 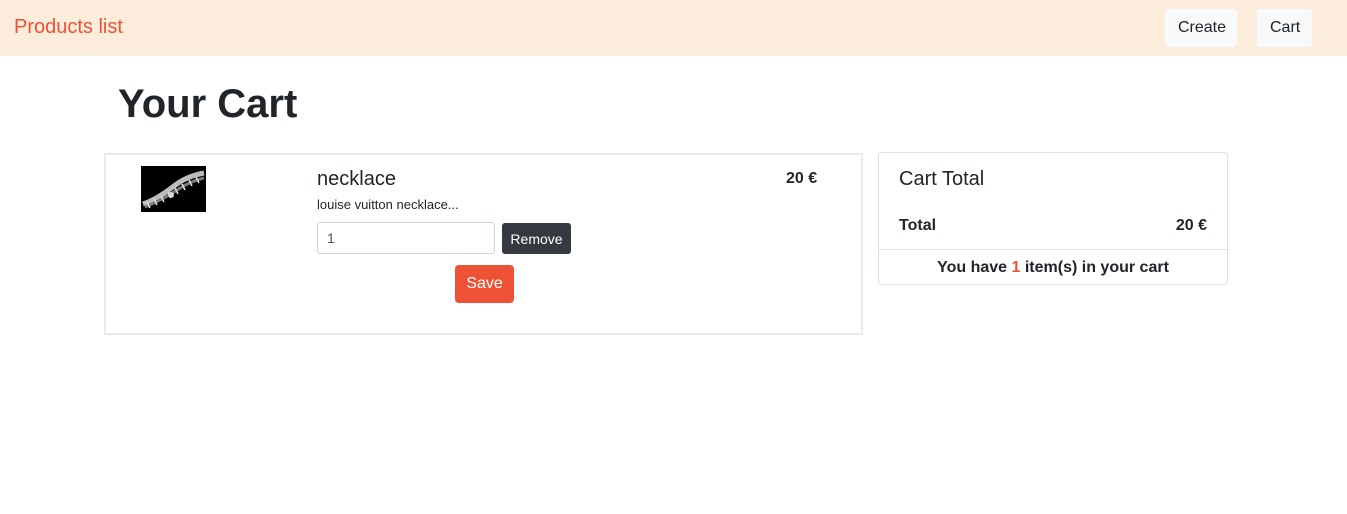 What do you see at coordinates (1096, 267) in the screenshot?
I see `footer-suffix: item(s) in your cart` at bounding box center [1096, 267].